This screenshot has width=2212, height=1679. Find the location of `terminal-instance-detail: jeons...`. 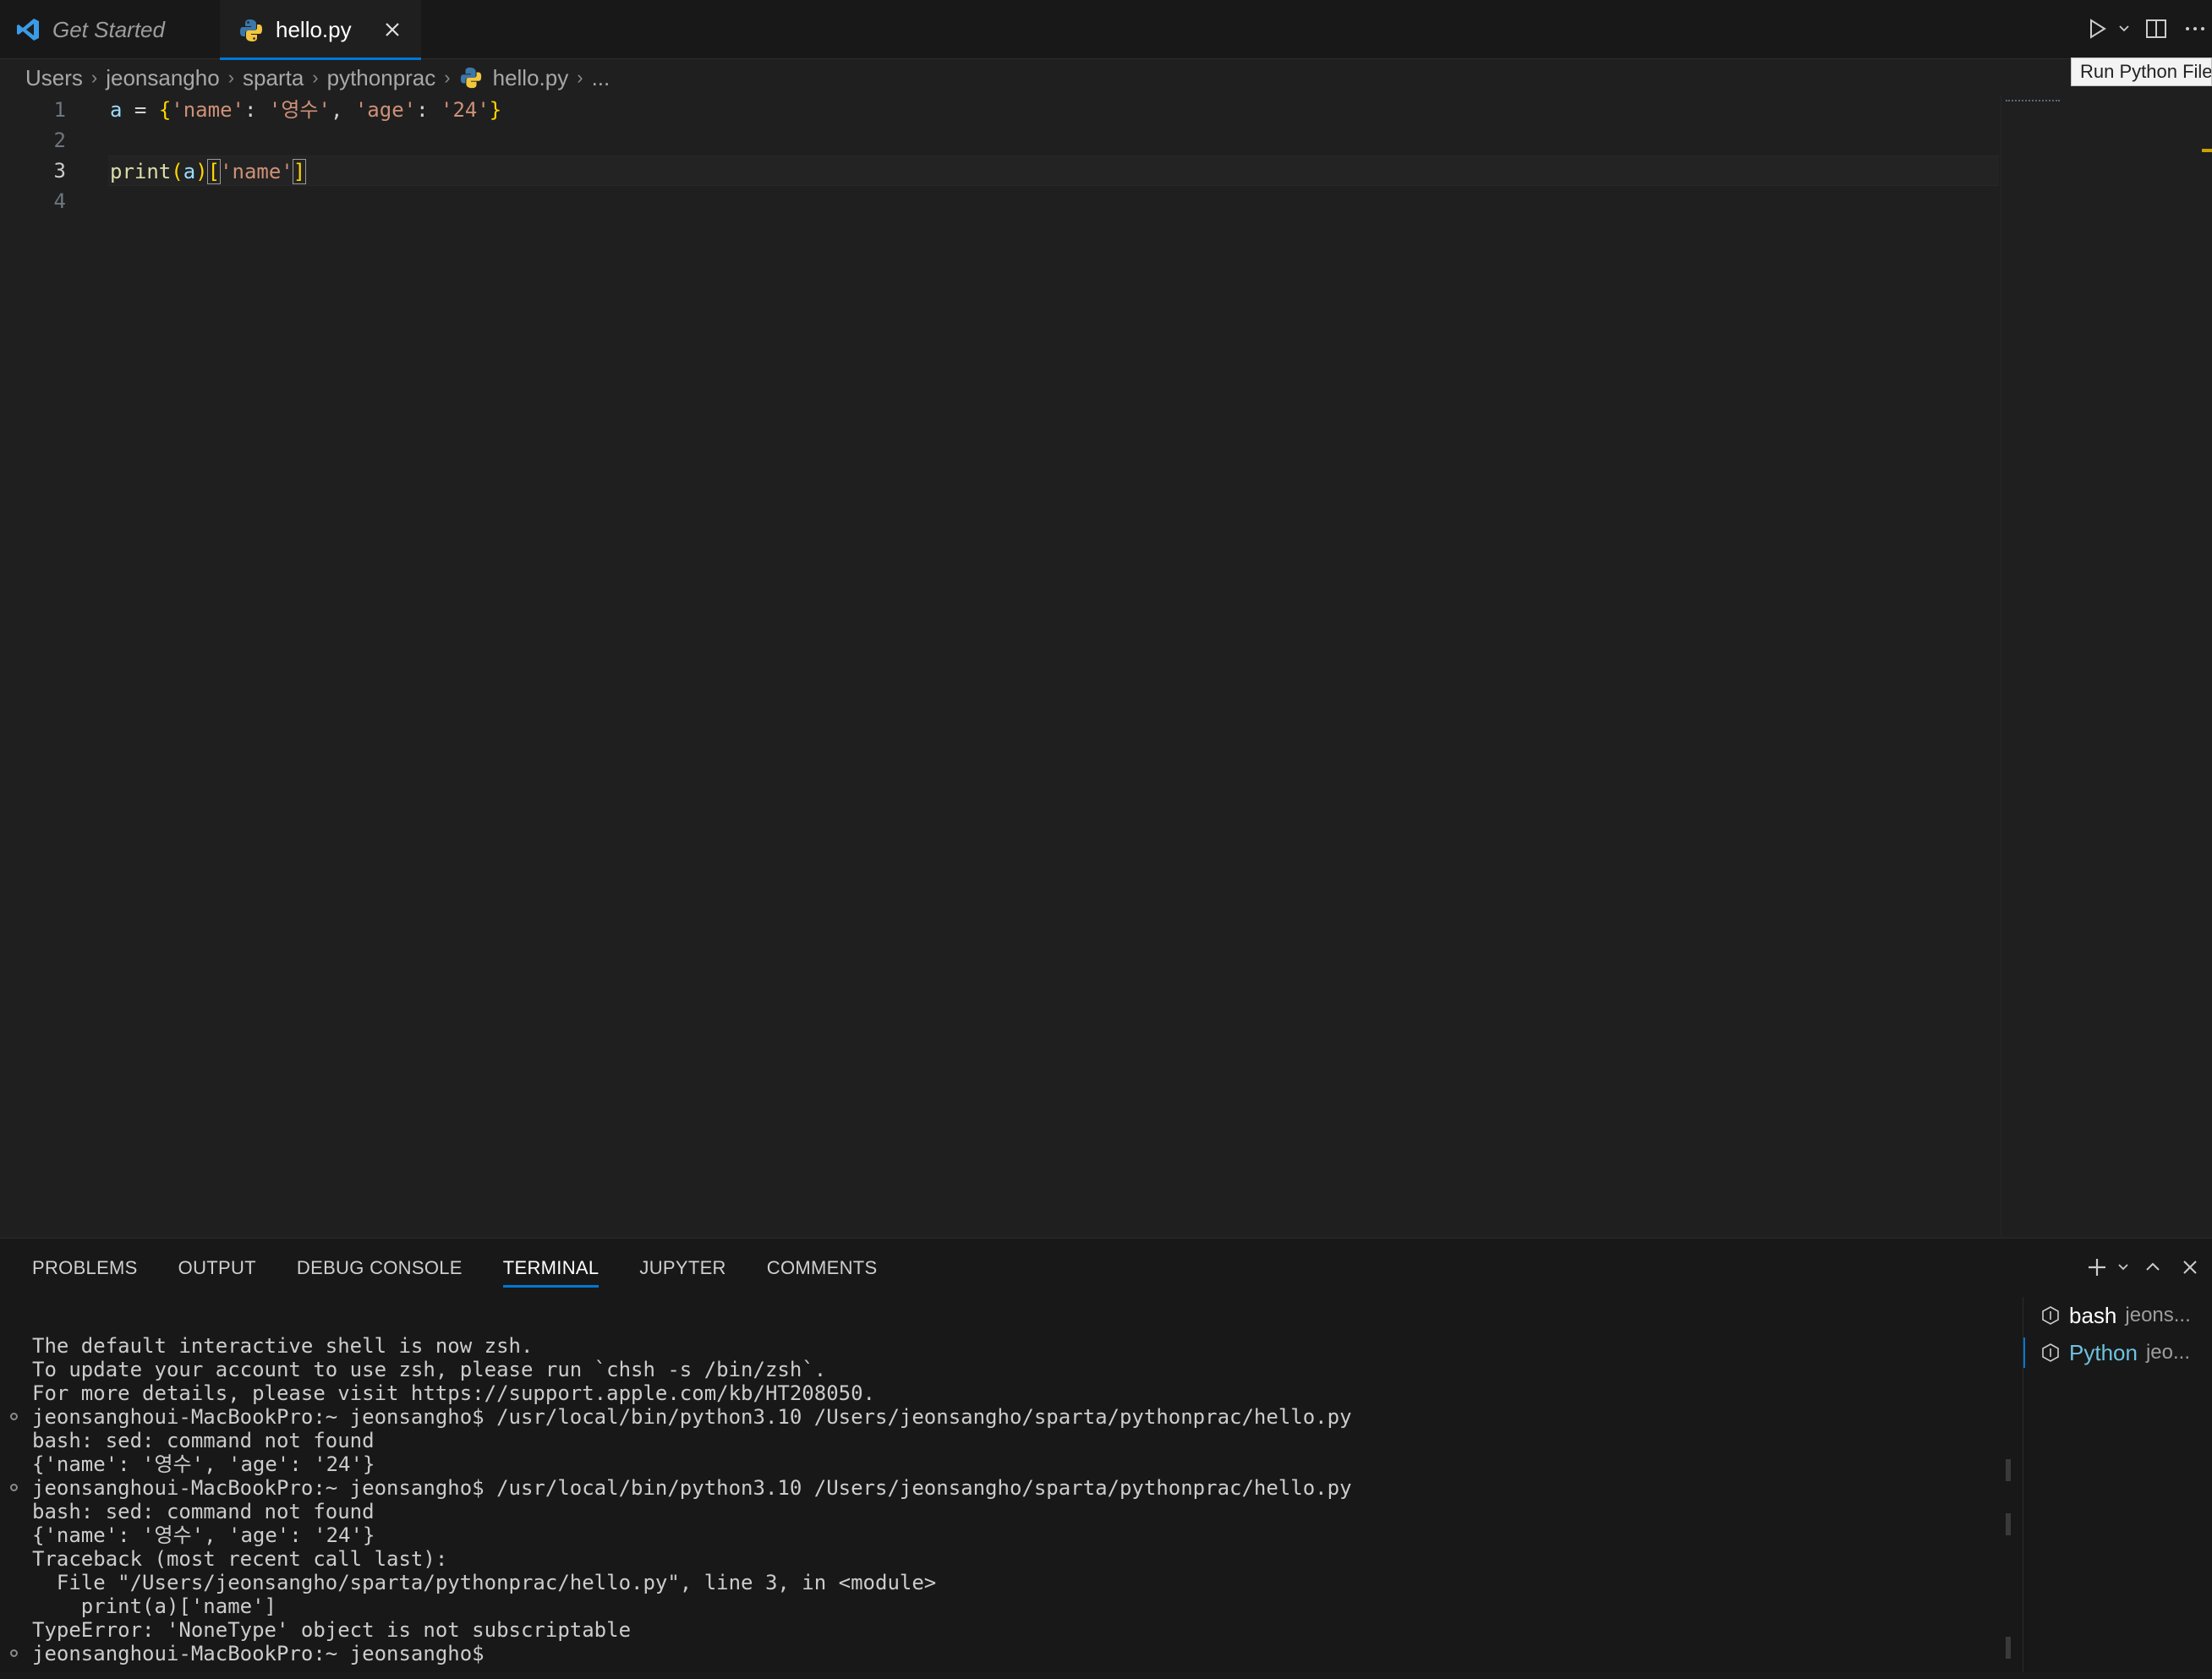

terminal-instance-detail: jeons... is located at coordinates (2158, 1315).